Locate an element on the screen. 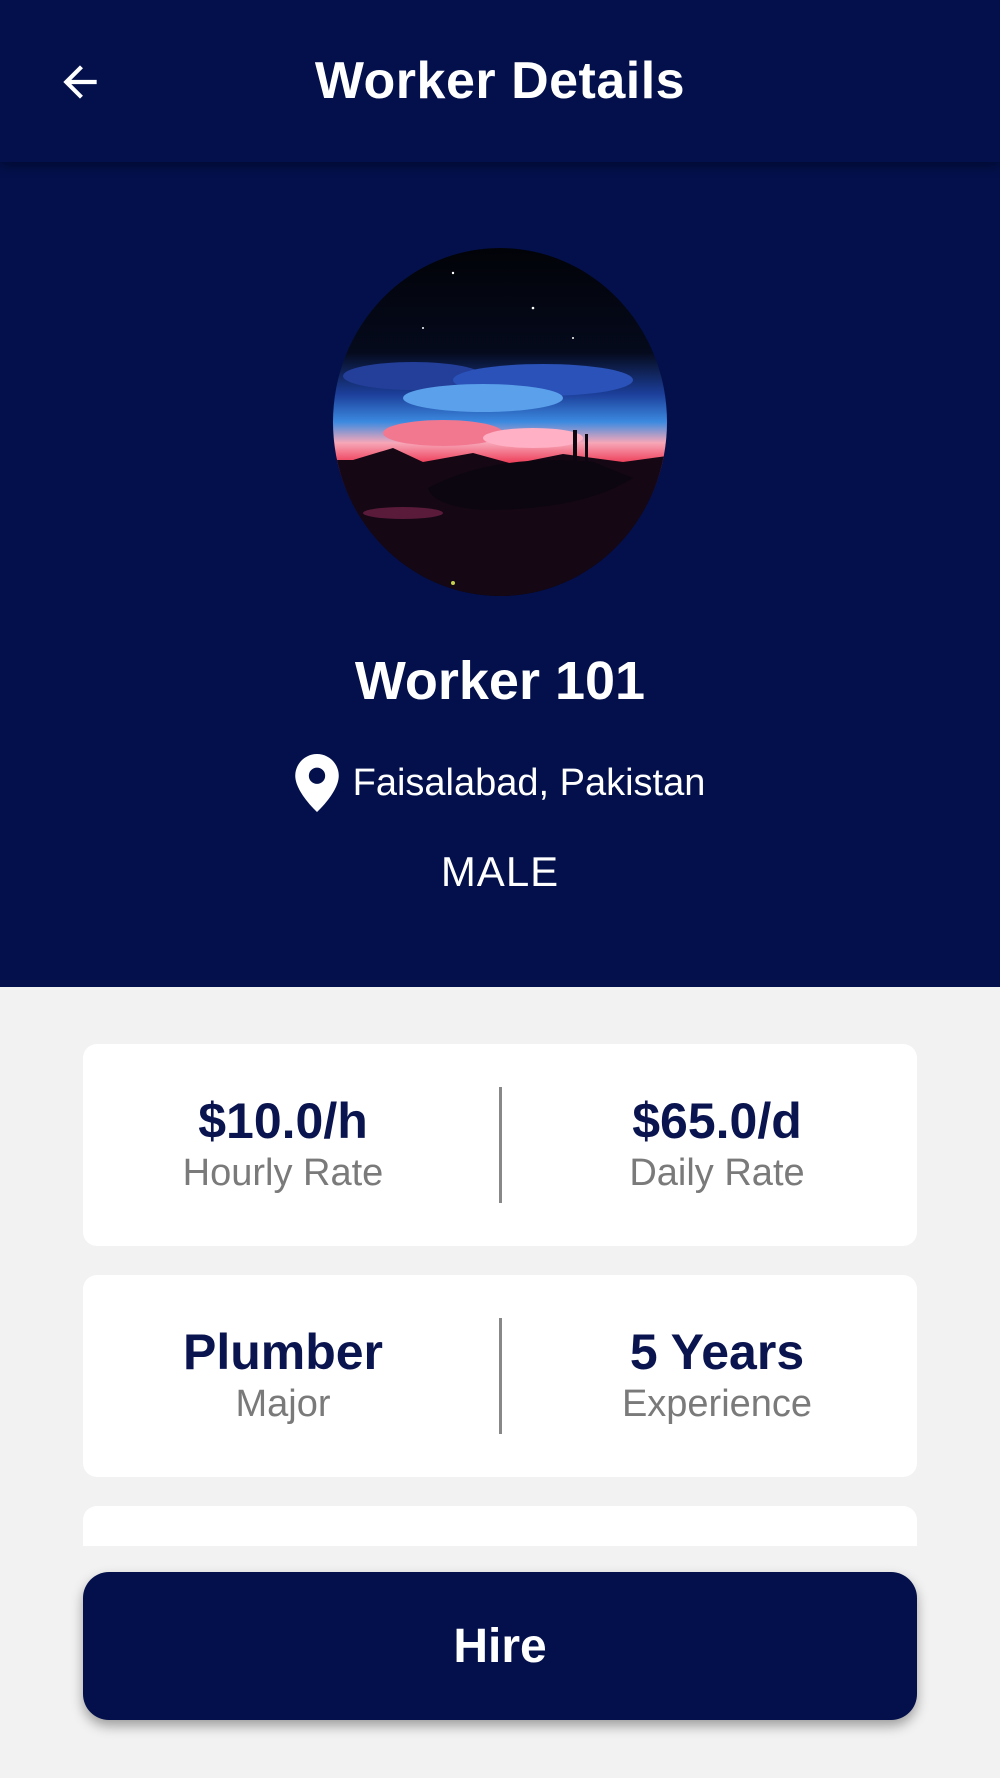 Image resolution: width=1000 pixels, height=1778 pixels. page-title: Worker Details is located at coordinates (500, 81).